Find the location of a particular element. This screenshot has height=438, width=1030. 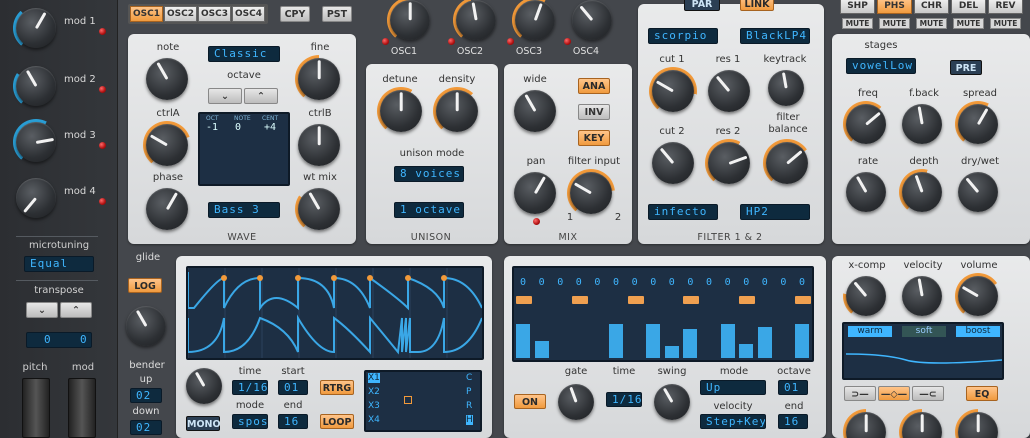

pan-knob is located at coordinates (535, 193).